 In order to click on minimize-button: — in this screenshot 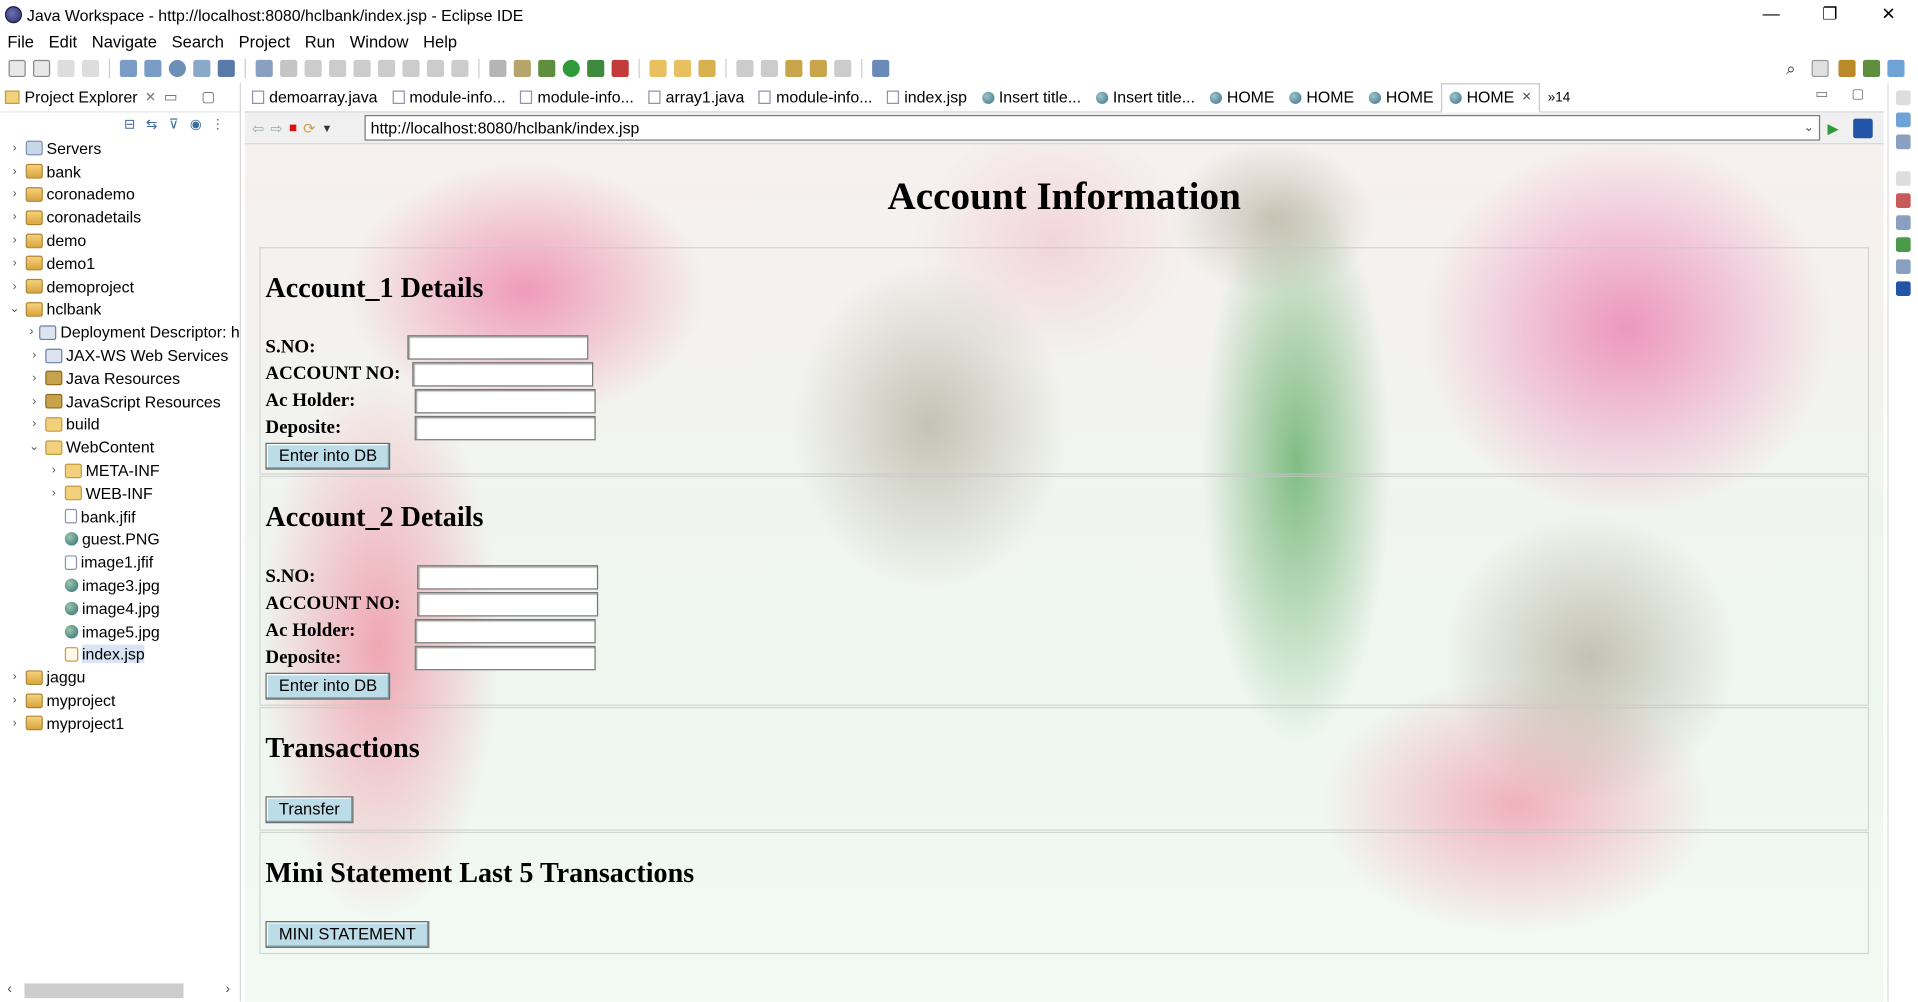, I will do `click(1771, 14)`.